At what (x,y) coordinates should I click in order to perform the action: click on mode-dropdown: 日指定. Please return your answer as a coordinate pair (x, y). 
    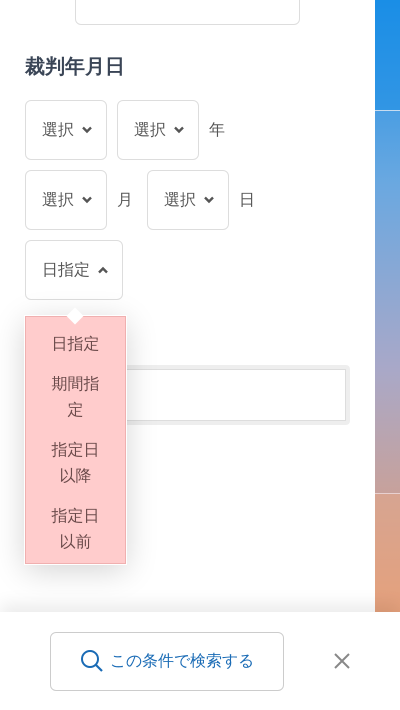
    Looking at the image, I should click on (74, 270).